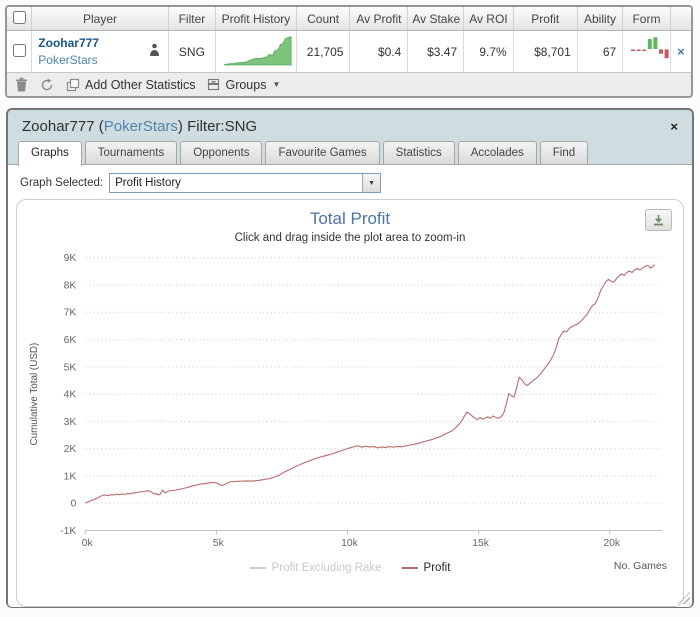  What do you see at coordinates (349, 84) in the screenshot?
I see `table-toolbar: Add Other Statistics Groups ▼` at bounding box center [349, 84].